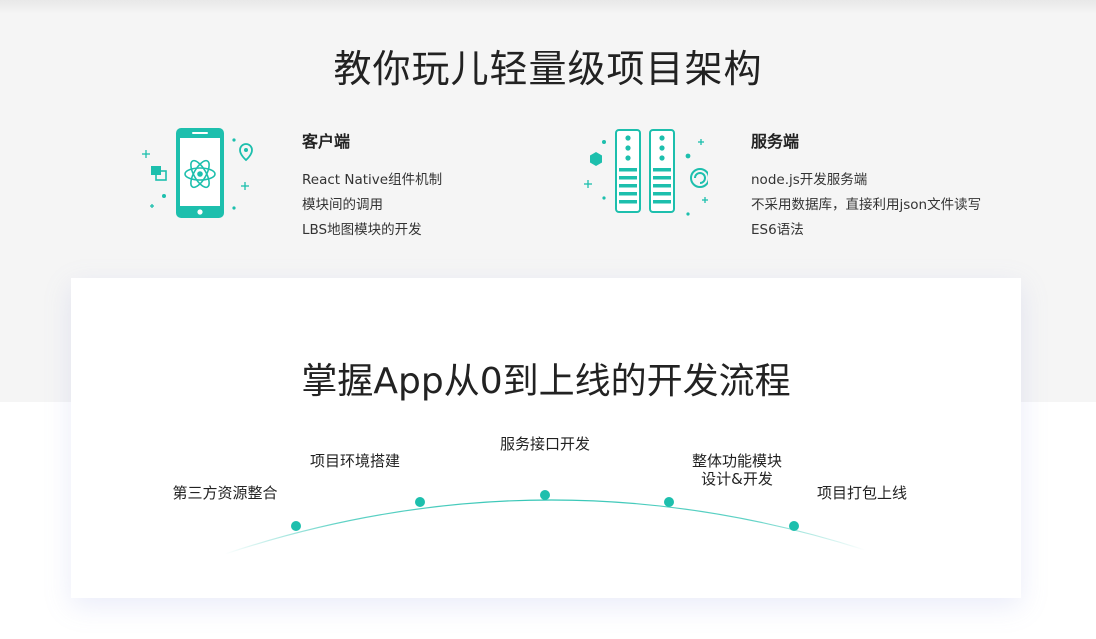 The width and height of the screenshot is (1096, 639). I want to click on client-heading: 客户端, so click(326, 141).